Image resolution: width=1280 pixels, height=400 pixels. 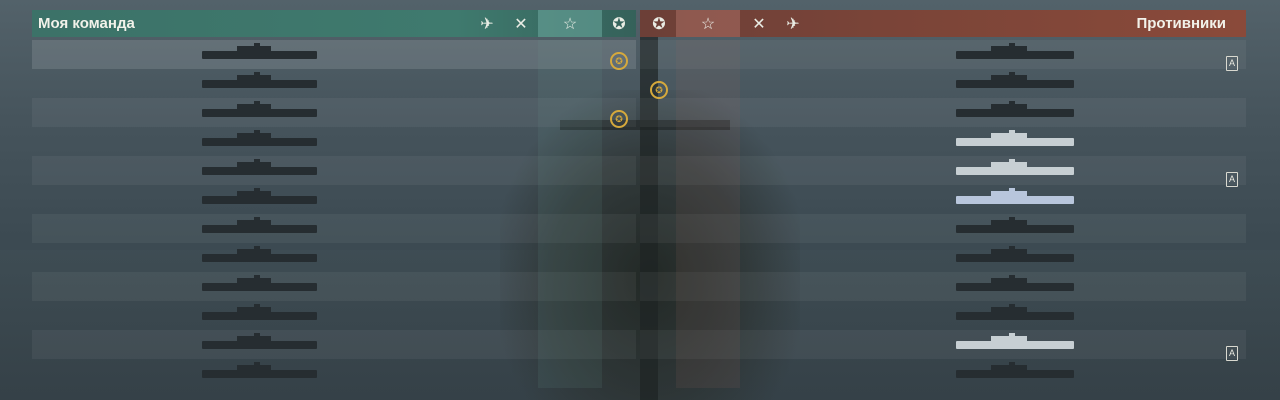 I want to click on my-team-title: Моя команда, so click(x=86, y=23).